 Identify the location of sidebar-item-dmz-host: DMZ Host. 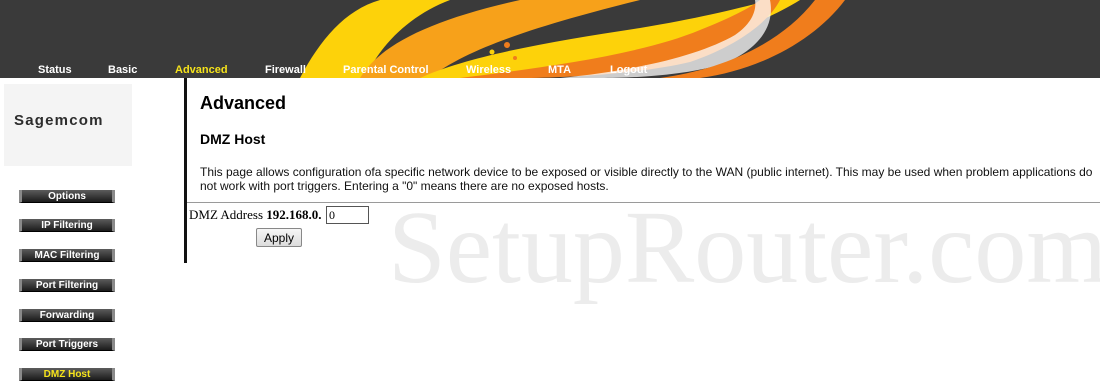
(67, 374).